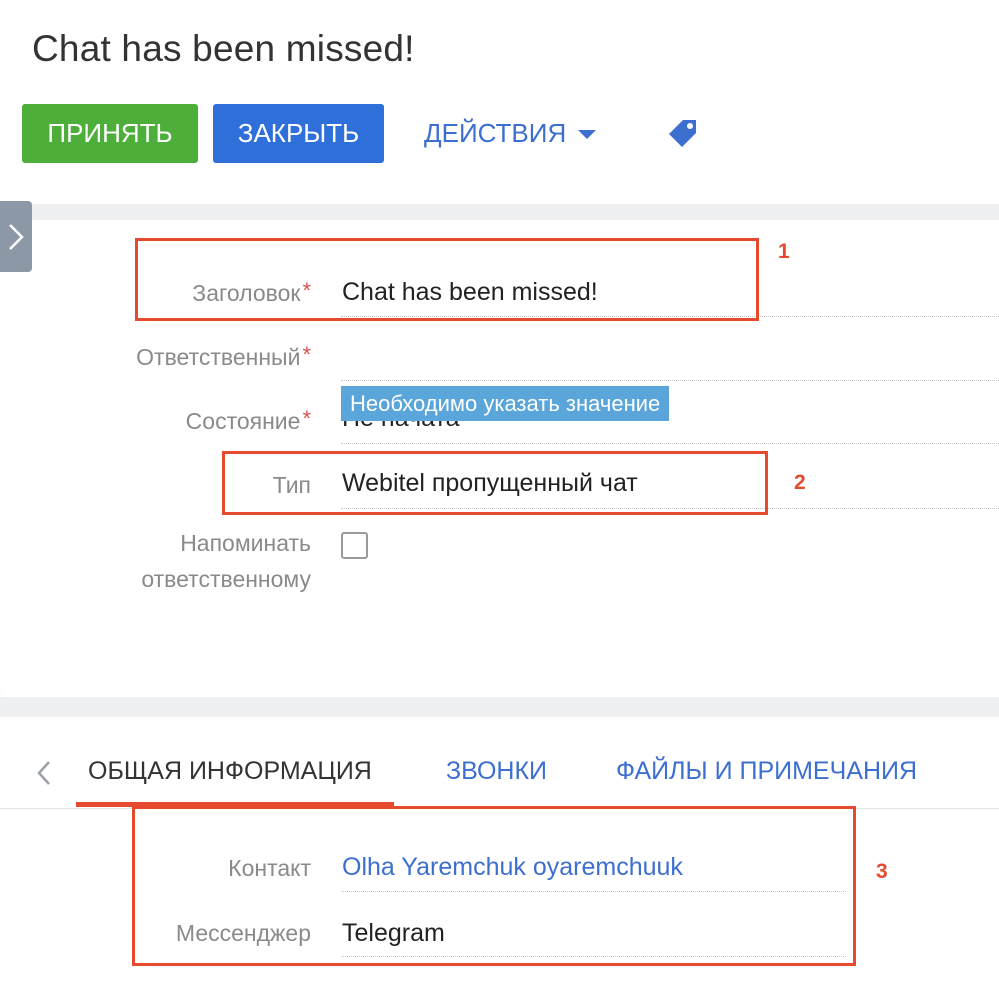 The width and height of the screenshot is (999, 983). Describe the element at coordinates (496, 771) in the screenshot. I see `tab-calls: ЗВОНКИ` at that location.